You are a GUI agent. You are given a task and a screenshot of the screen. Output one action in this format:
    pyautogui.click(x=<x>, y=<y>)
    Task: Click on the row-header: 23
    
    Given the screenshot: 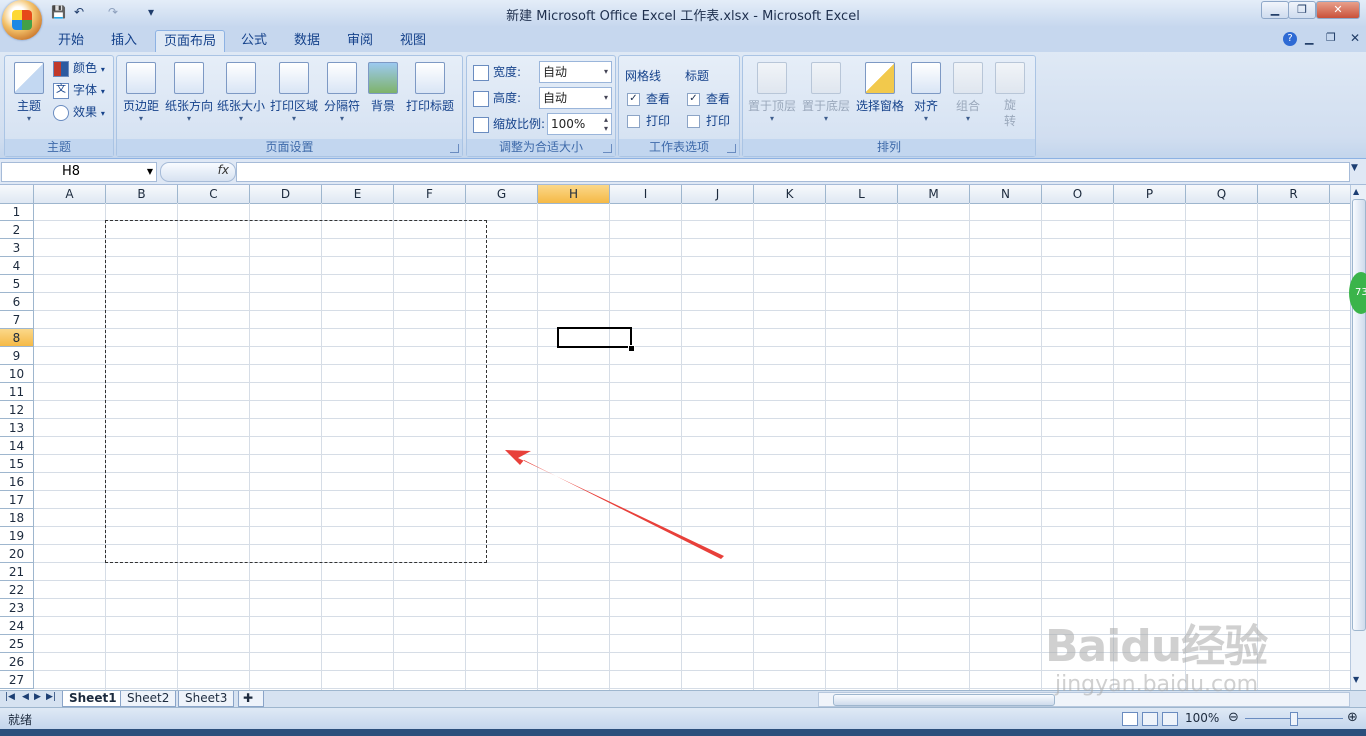 What is the action you would take?
    pyautogui.click(x=17, y=608)
    